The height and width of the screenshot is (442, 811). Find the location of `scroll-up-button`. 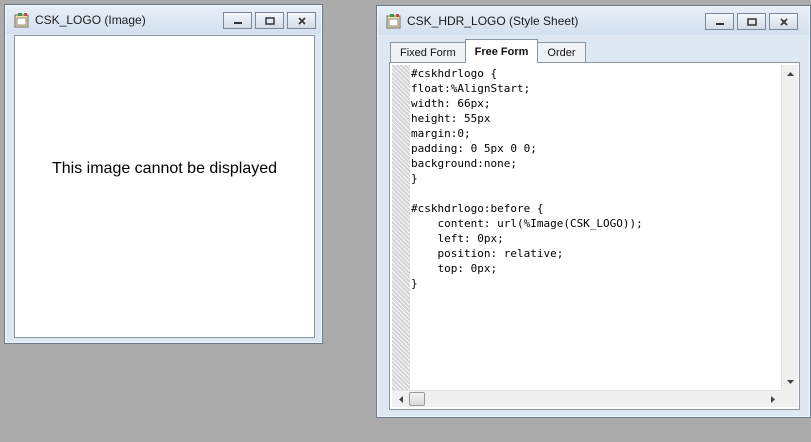

scroll-up-button is located at coordinates (790, 73).